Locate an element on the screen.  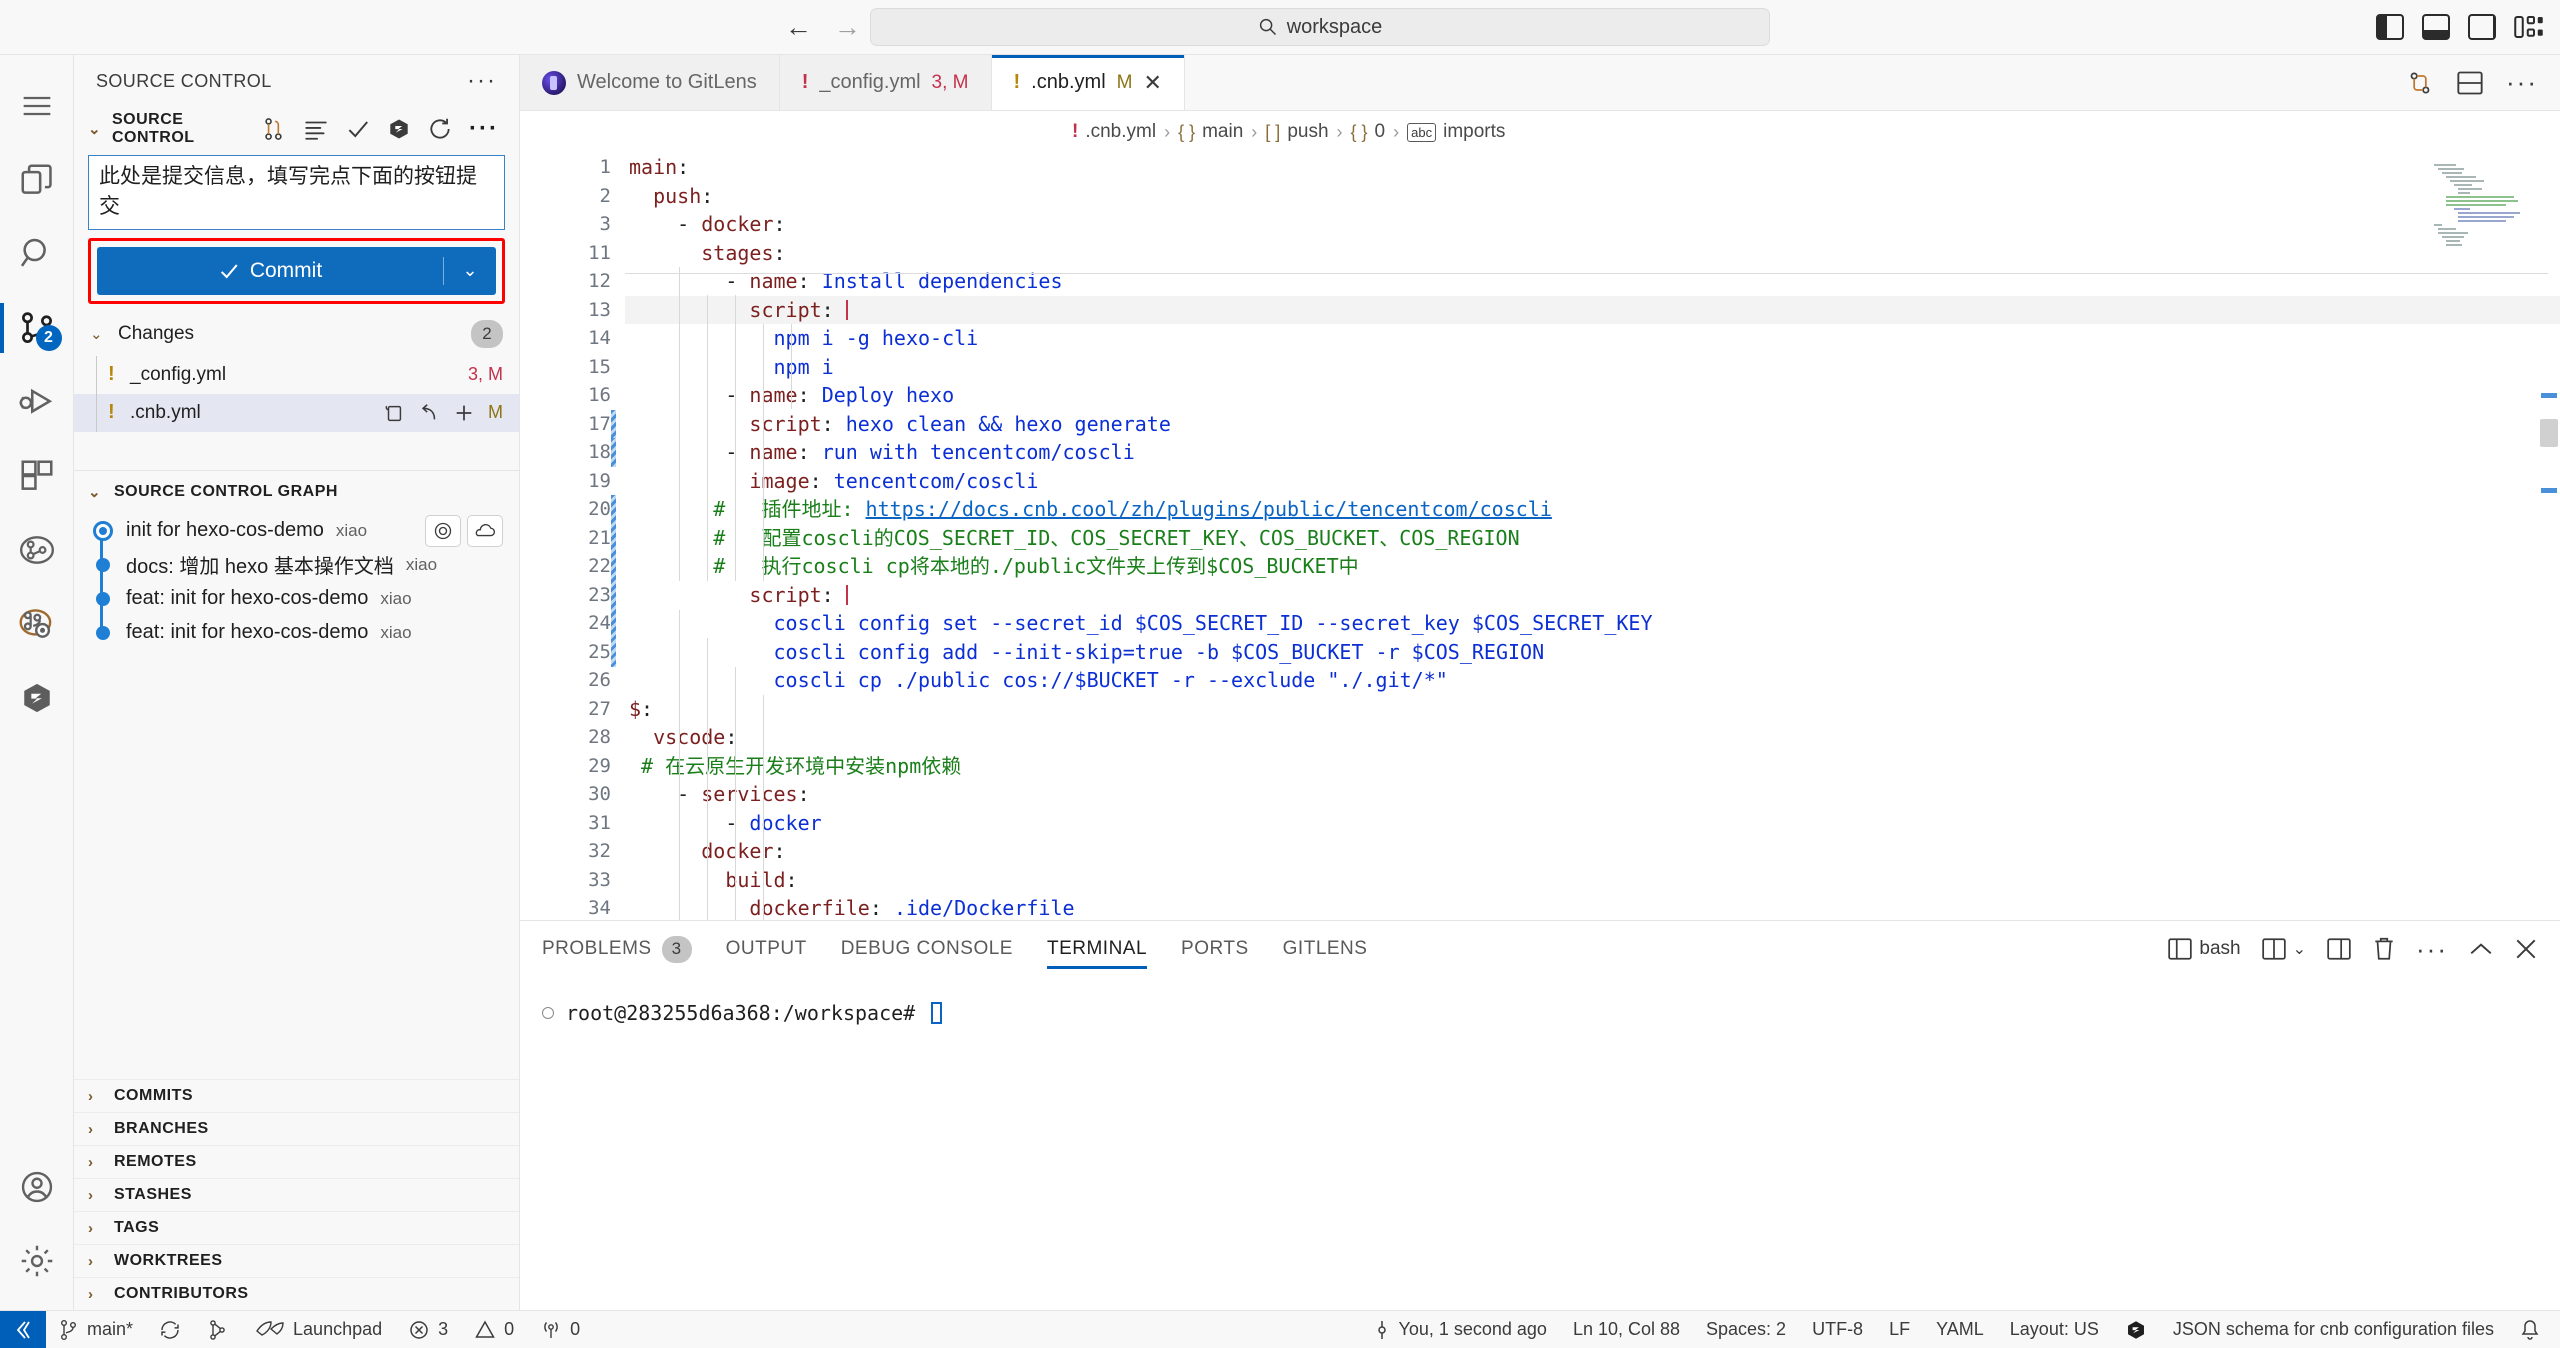
breadcrumb-item-push: [ ] push is located at coordinates (1296, 132).